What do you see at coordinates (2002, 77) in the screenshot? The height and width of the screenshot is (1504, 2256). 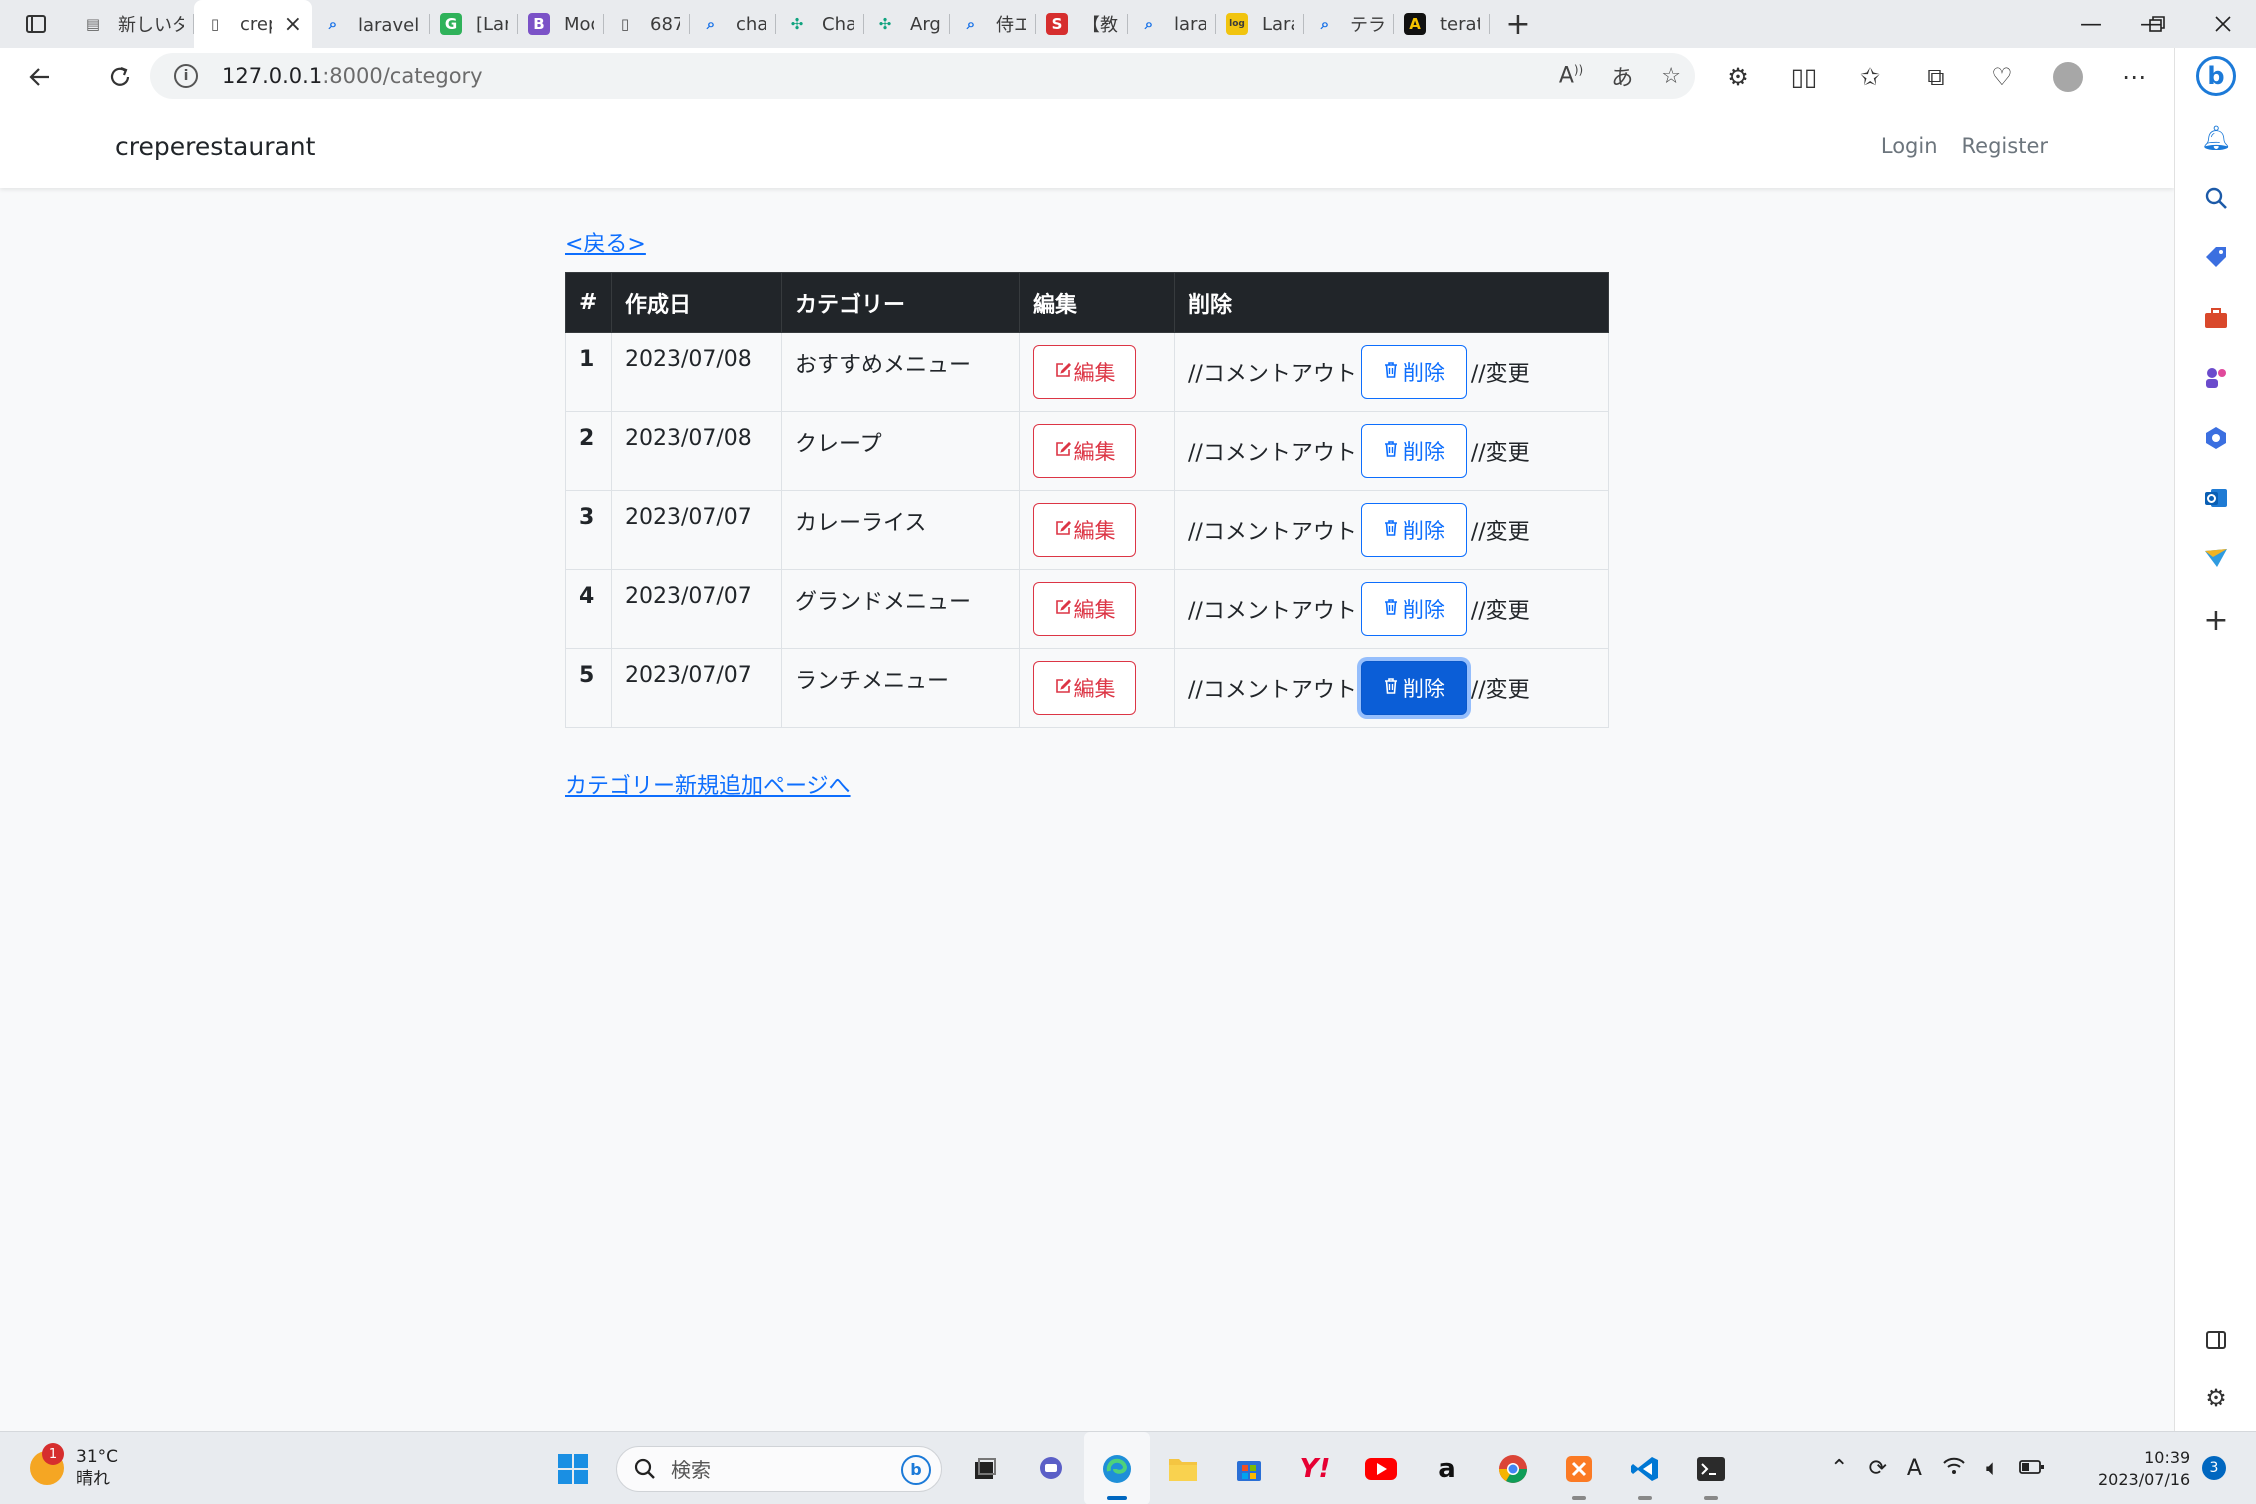 I see `performance-icon: ♡` at bounding box center [2002, 77].